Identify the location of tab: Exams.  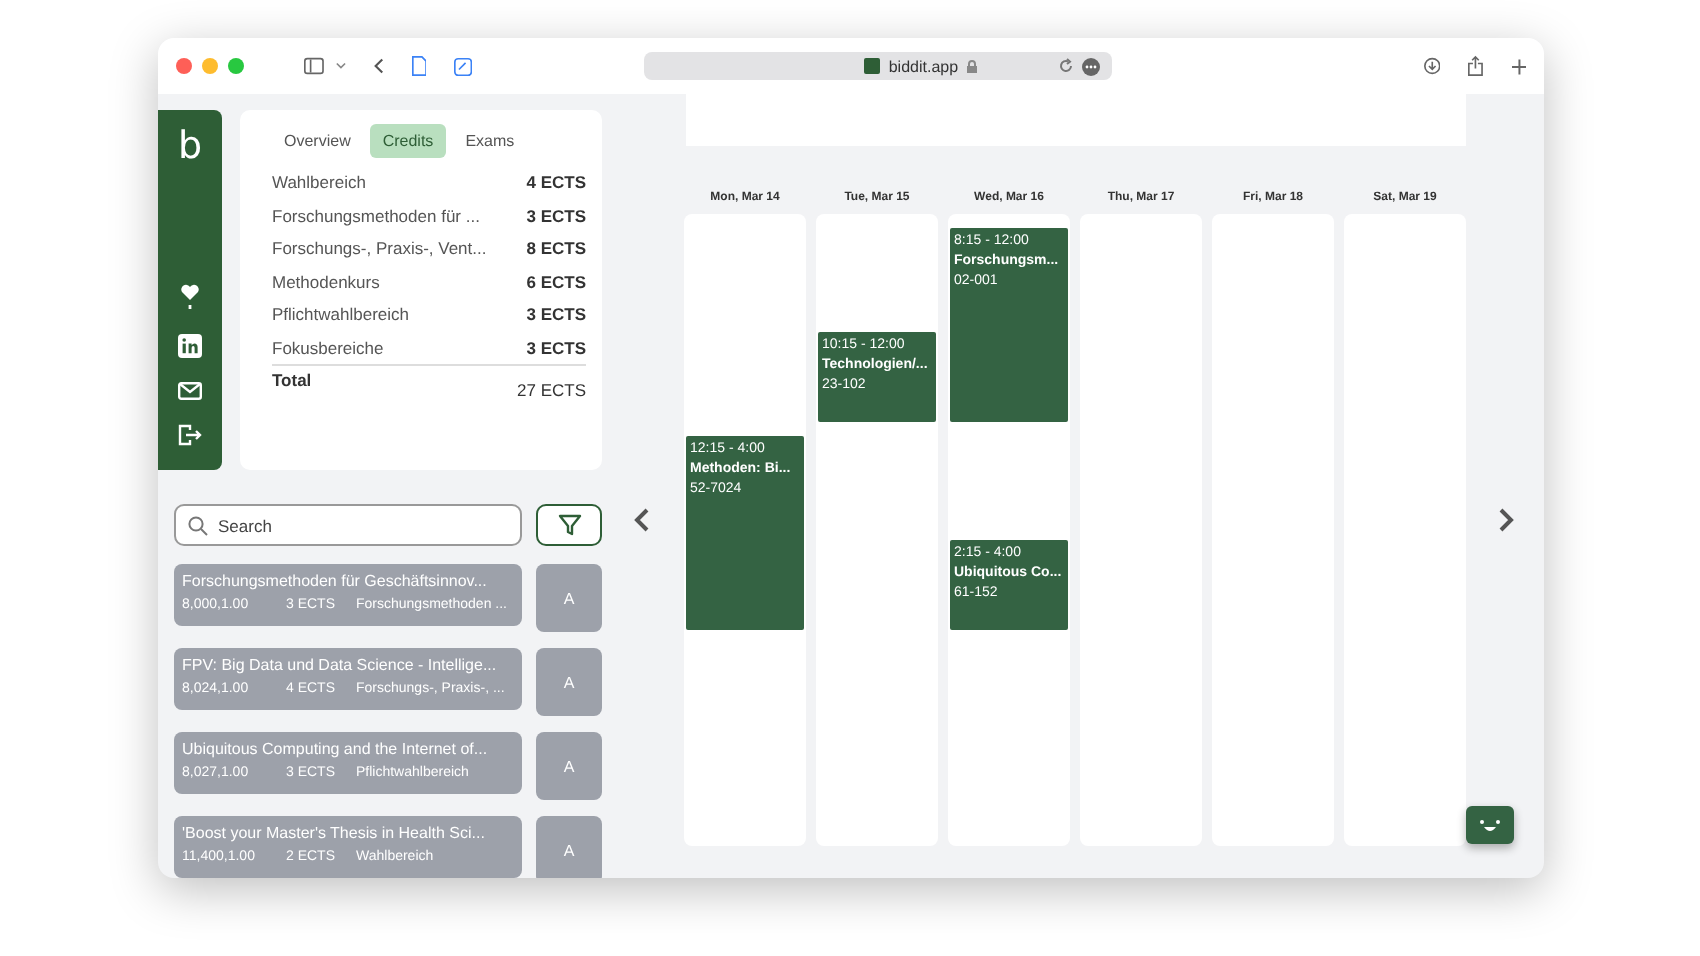
(490, 141).